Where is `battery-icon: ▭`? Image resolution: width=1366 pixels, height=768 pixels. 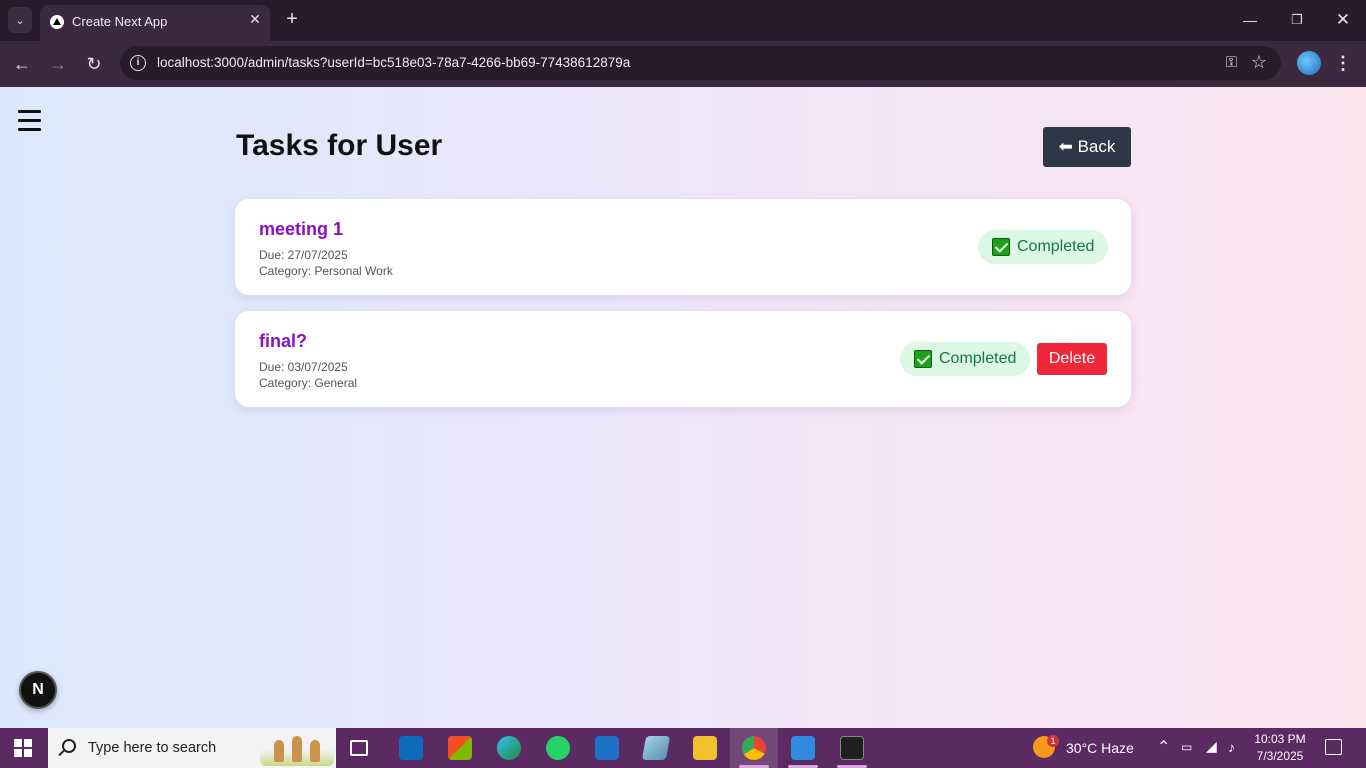 battery-icon: ▭ is located at coordinates (1186, 747).